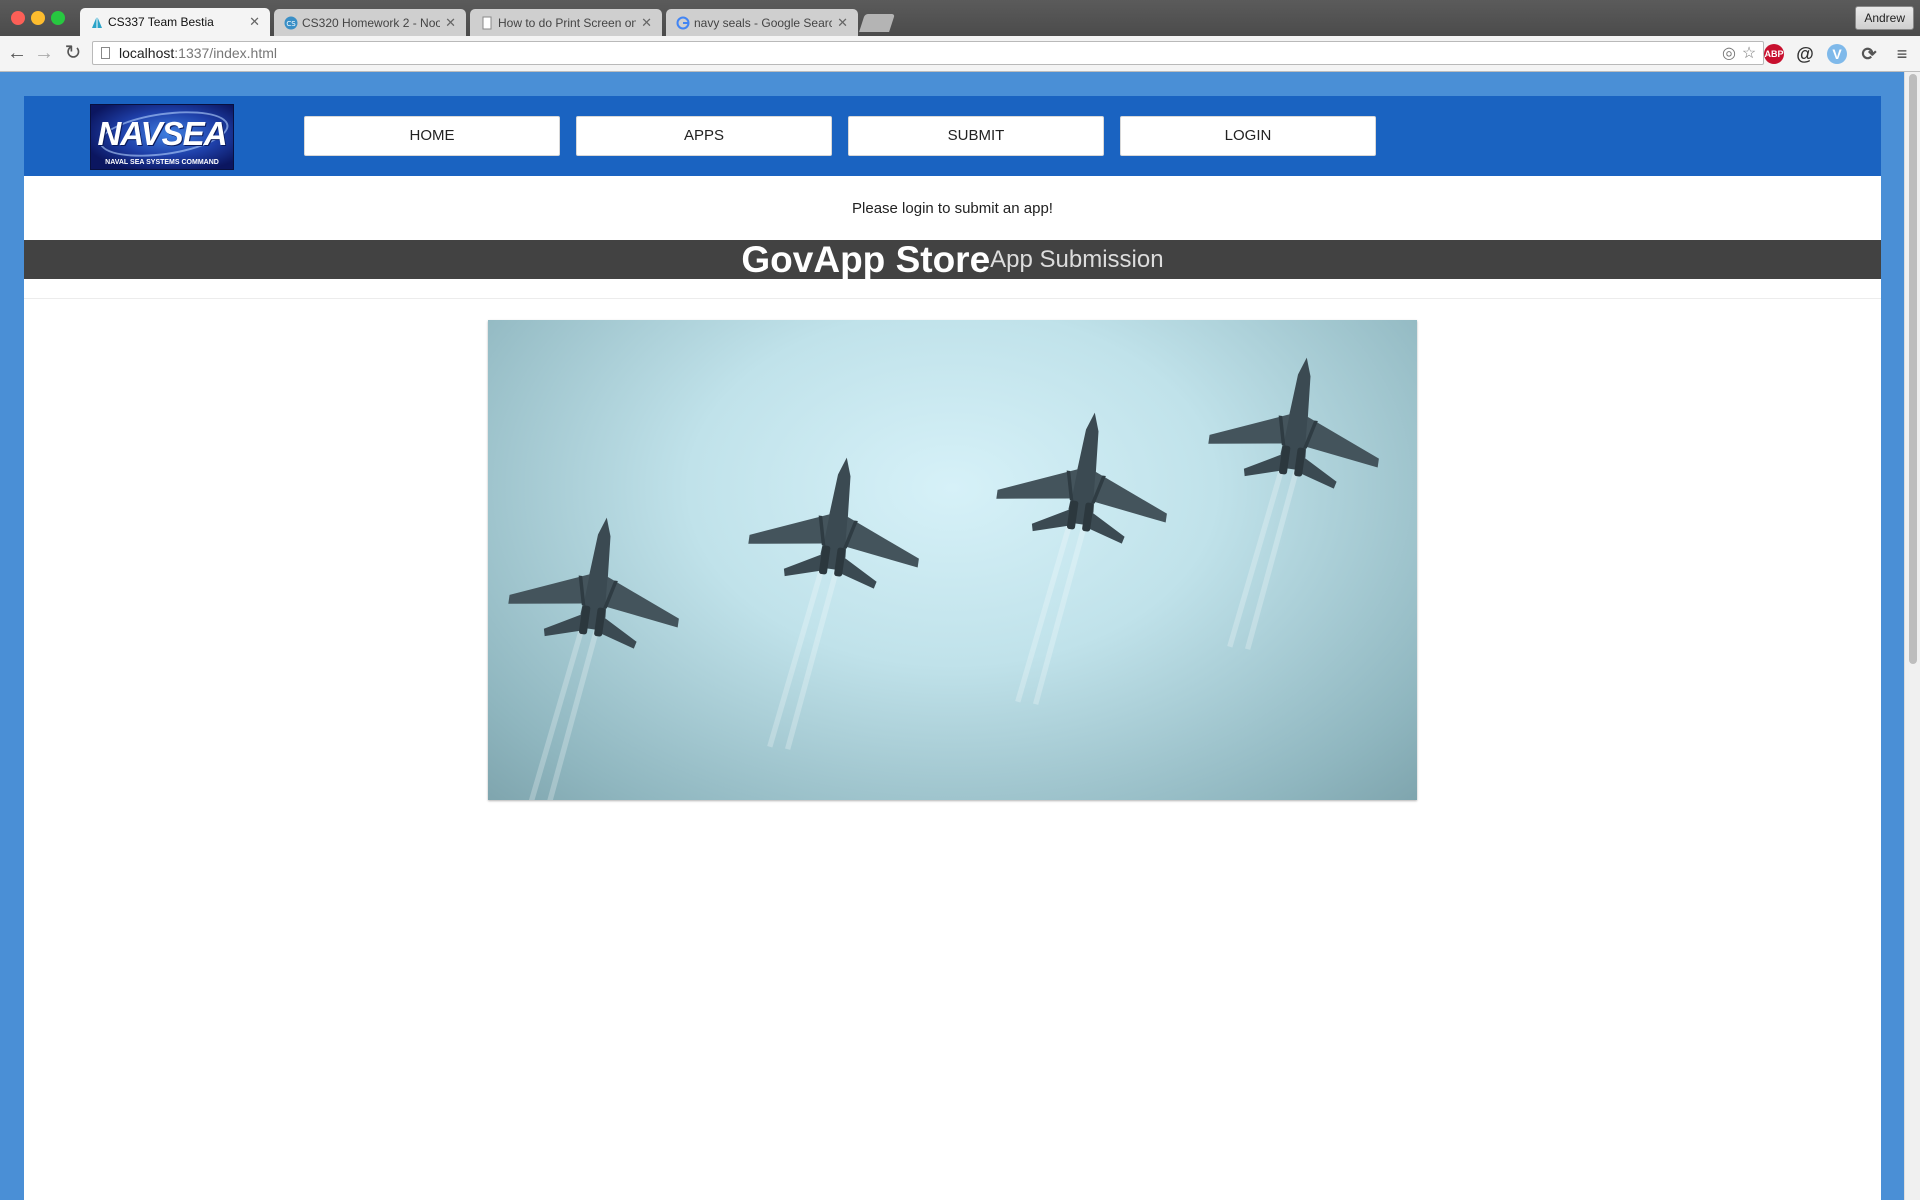 This screenshot has width=1920, height=1200. I want to click on back-arrow-icon: ←, so click(17, 53).